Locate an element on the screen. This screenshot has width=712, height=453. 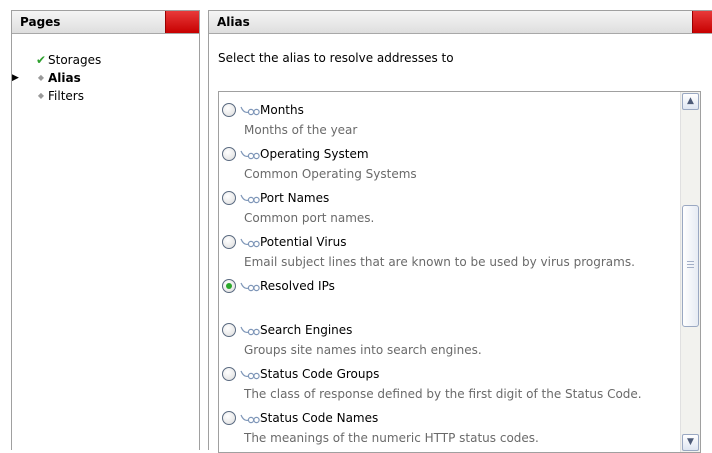
grip-icon is located at coordinates (690, 265).